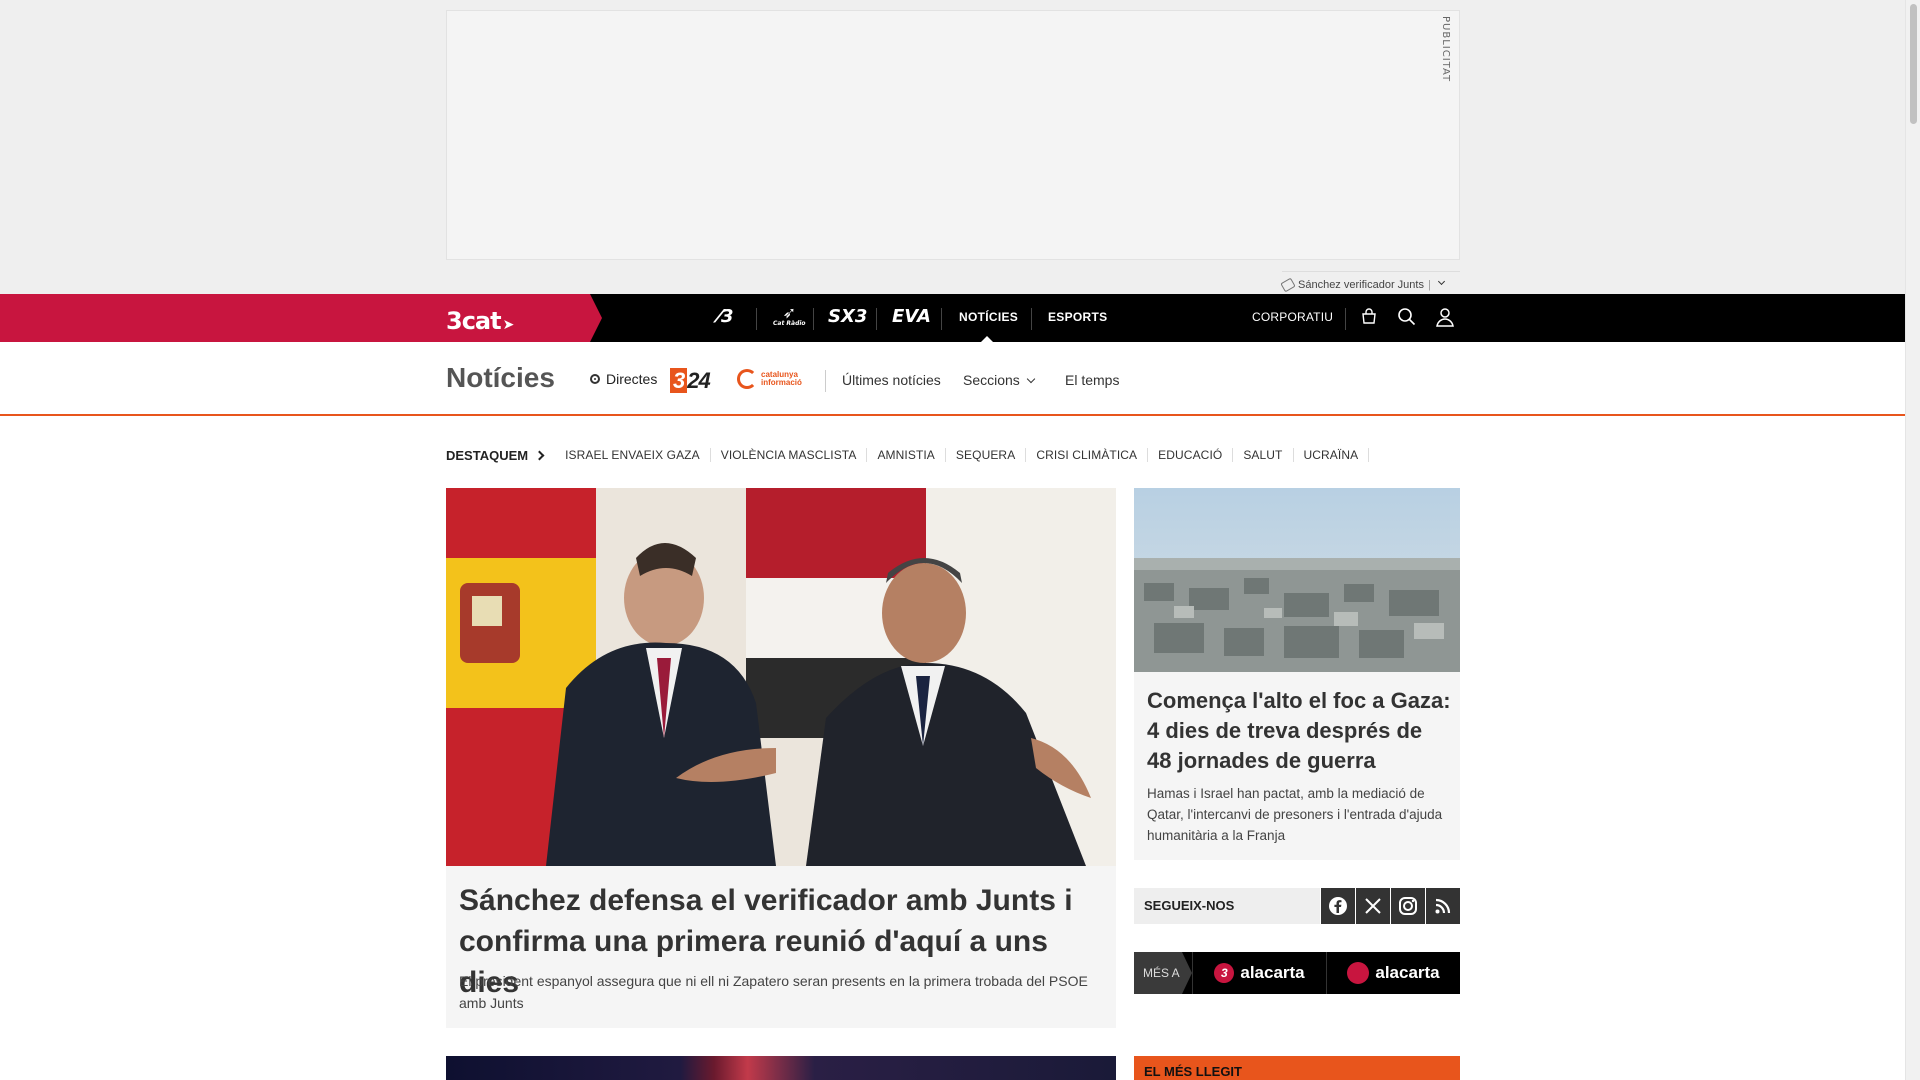  What do you see at coordinates (474, 321) in the screenshot?
I see `brand-name: 3cat` at bounding box center [474, 321].